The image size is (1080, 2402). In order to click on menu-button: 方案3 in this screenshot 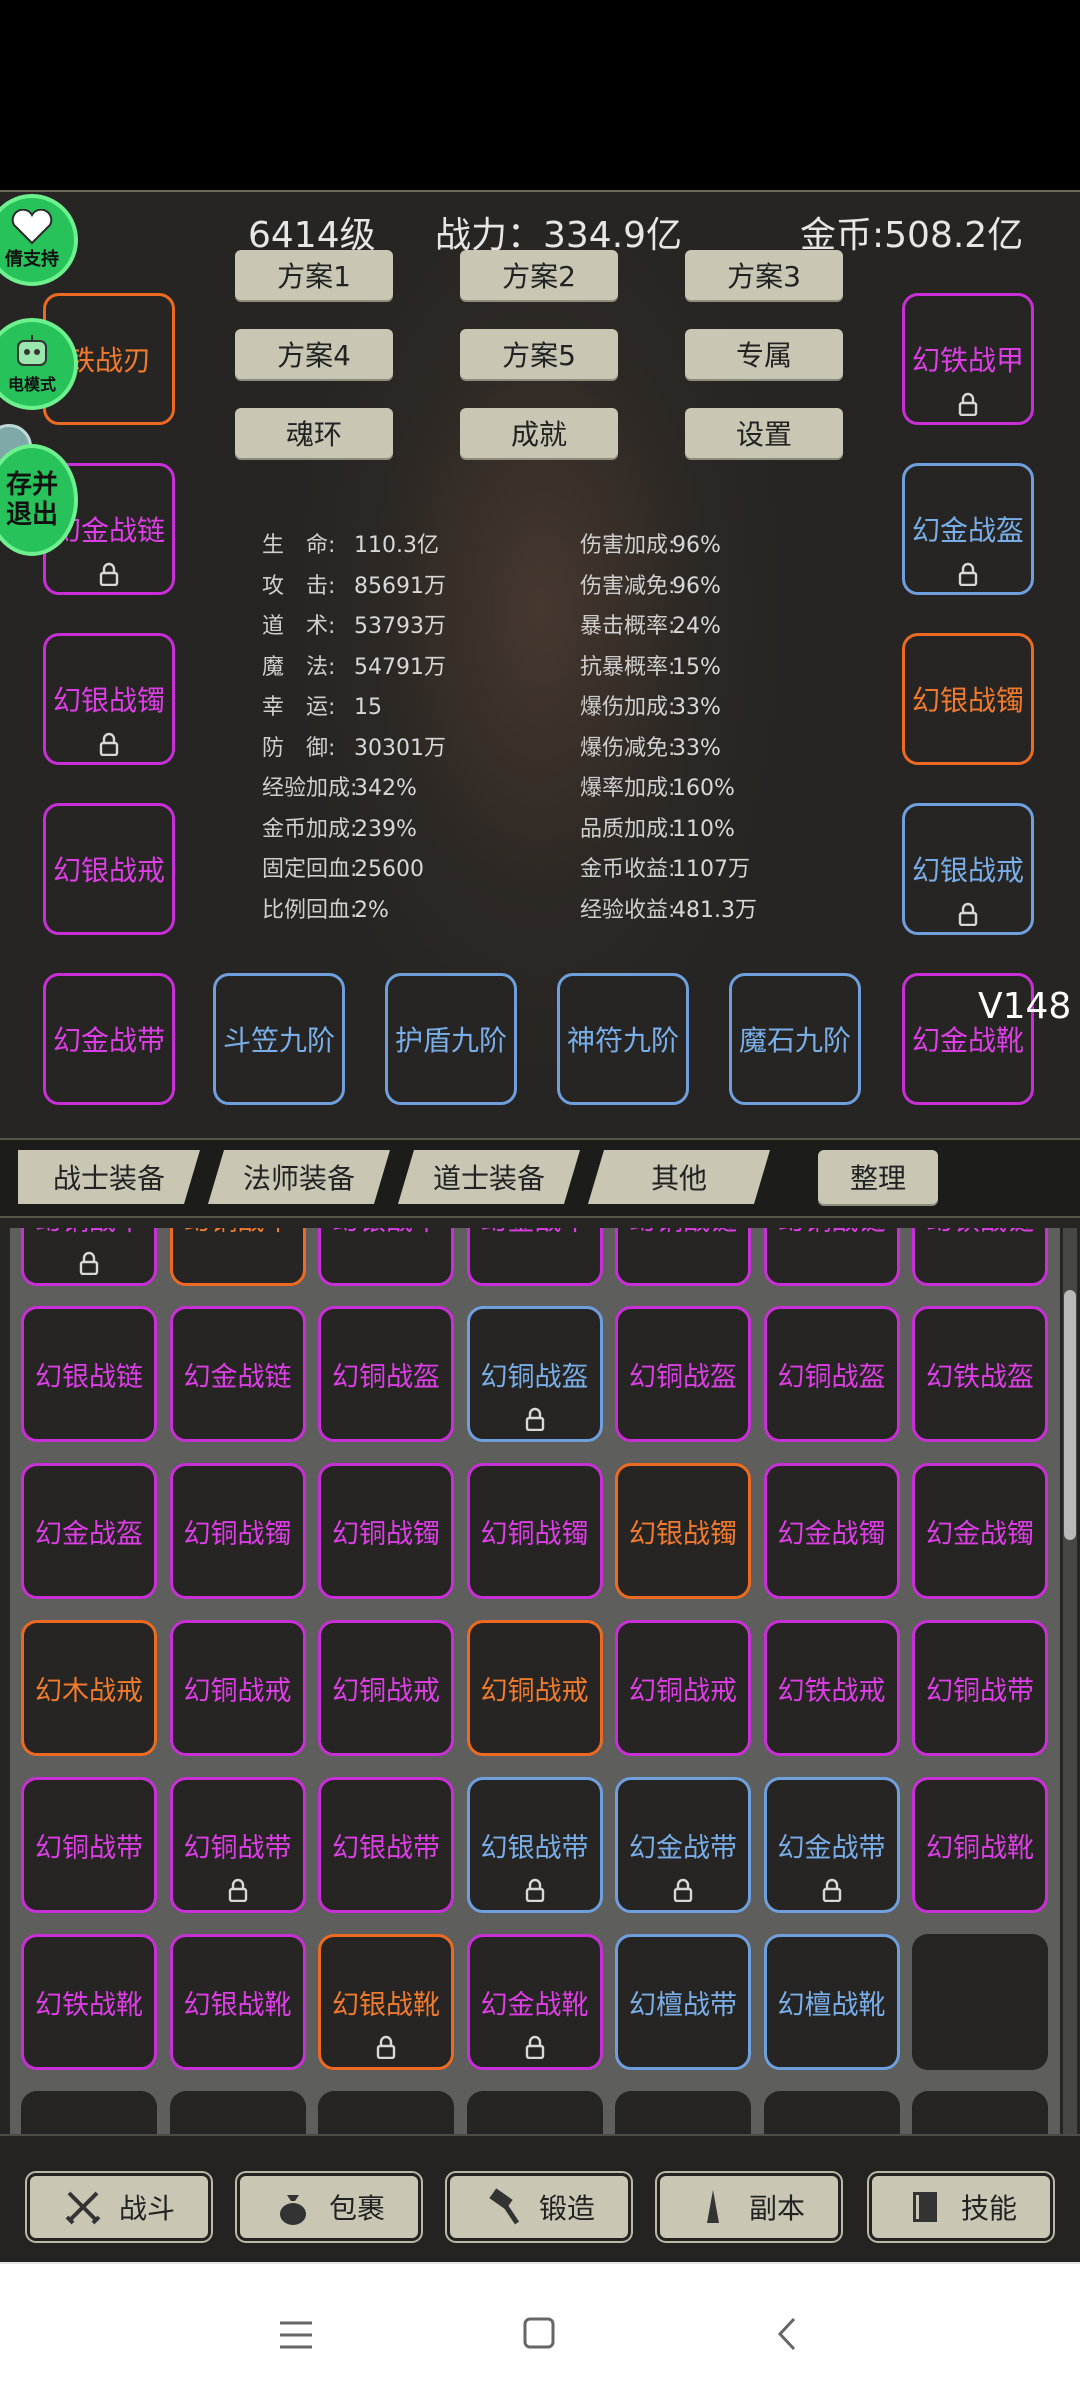, I will do `click(764, 275)`.